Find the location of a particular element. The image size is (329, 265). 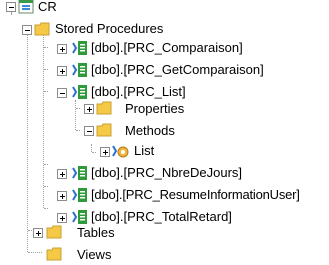

tree-node-label: Methods is located at coordinates (150, 130).